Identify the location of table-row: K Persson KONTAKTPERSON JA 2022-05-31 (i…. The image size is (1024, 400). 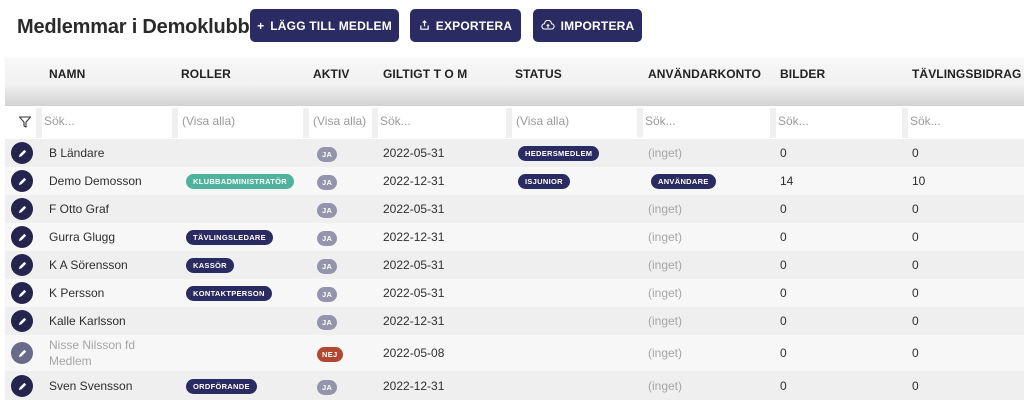
(514, 293).